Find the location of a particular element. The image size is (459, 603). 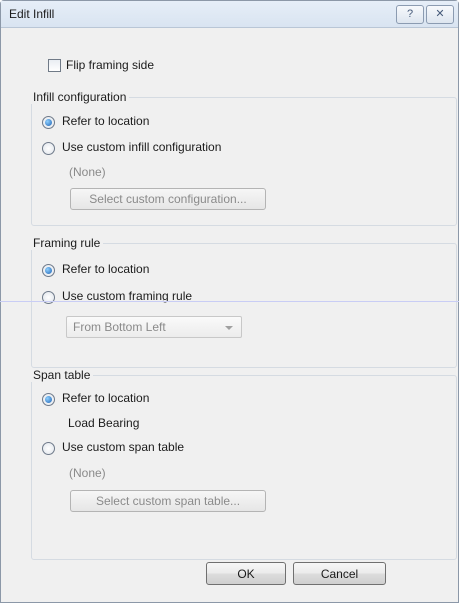

help-icon: ? is located at coordinates (410, 14).